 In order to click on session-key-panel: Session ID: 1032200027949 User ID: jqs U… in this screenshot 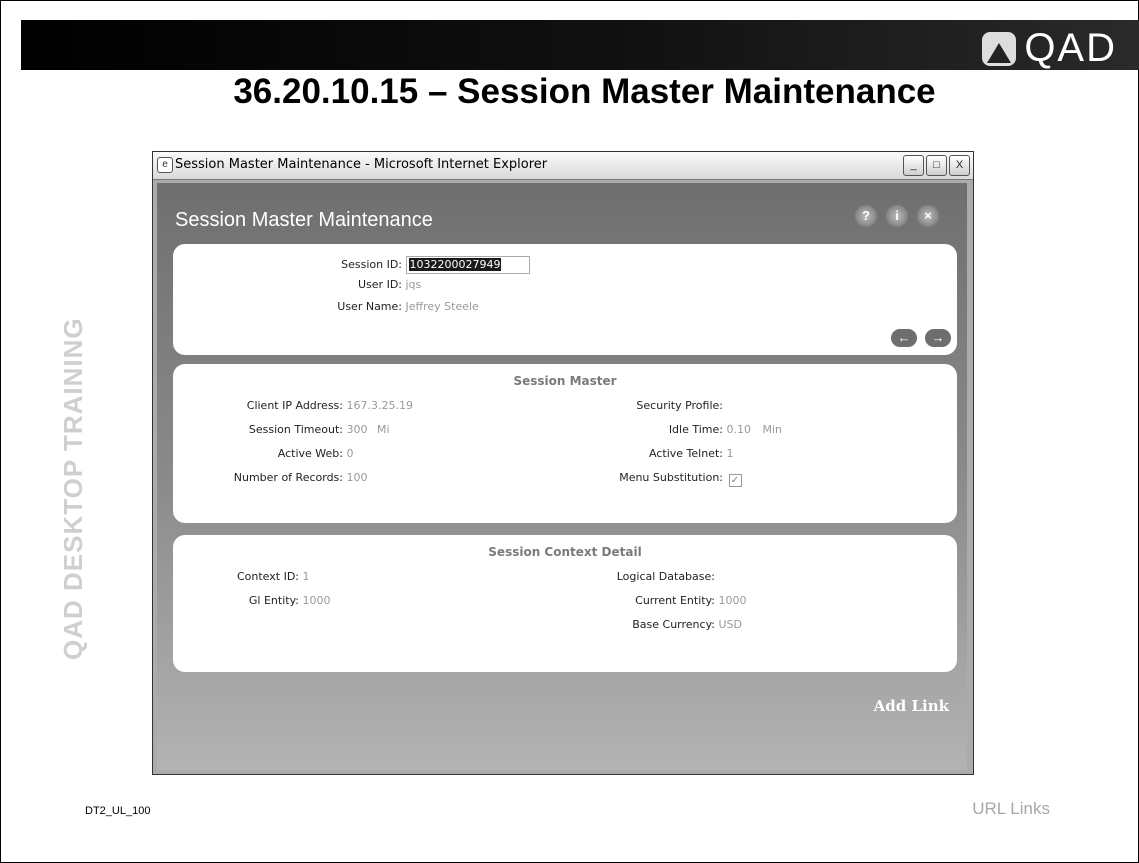, I will do `click(565, 299)`.